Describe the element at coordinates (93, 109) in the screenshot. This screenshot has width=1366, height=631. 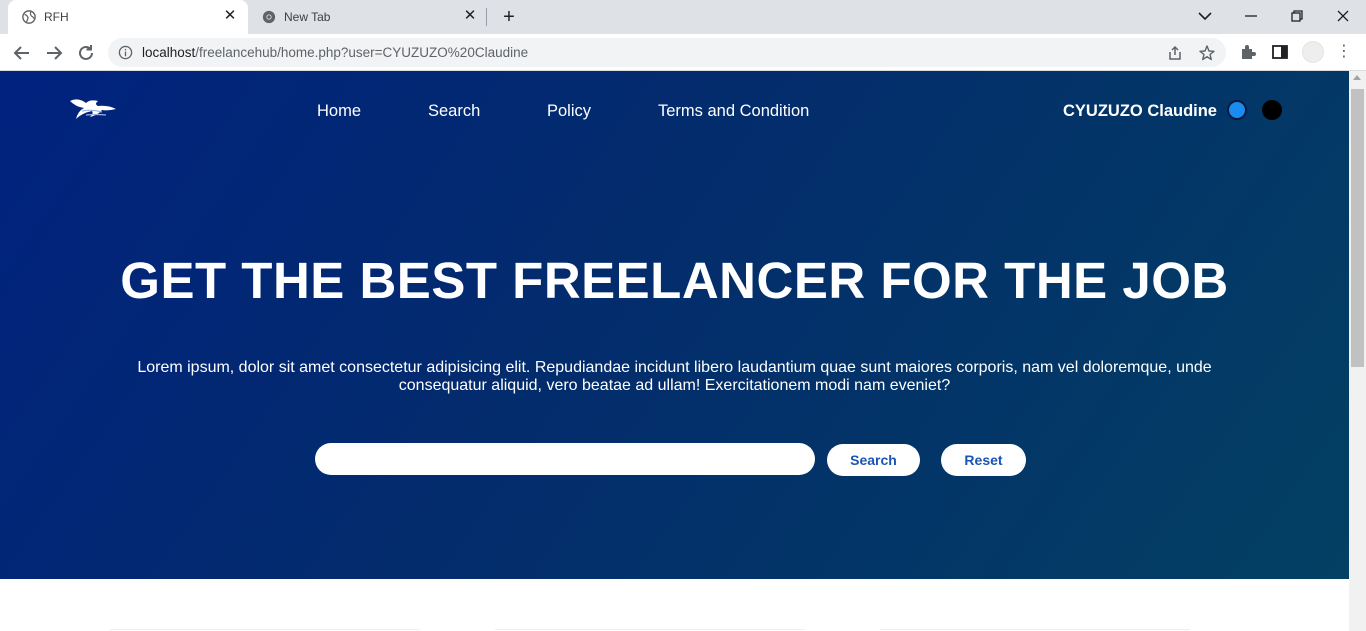
I see `site-logo-bird-icon` at that location.